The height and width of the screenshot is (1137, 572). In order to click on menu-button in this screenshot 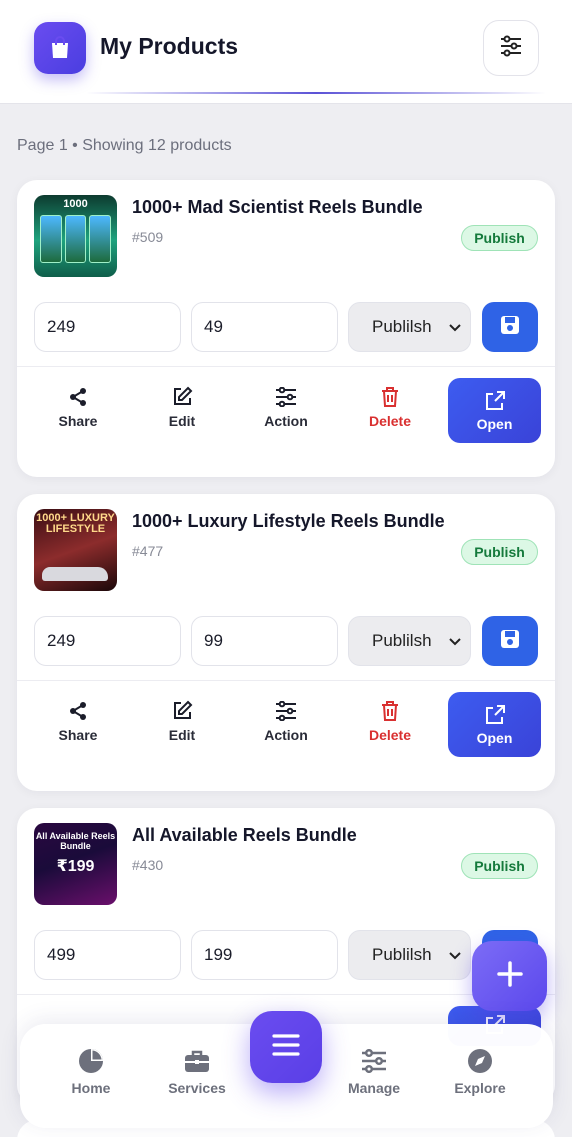, I will do `click(286, 1047)`.